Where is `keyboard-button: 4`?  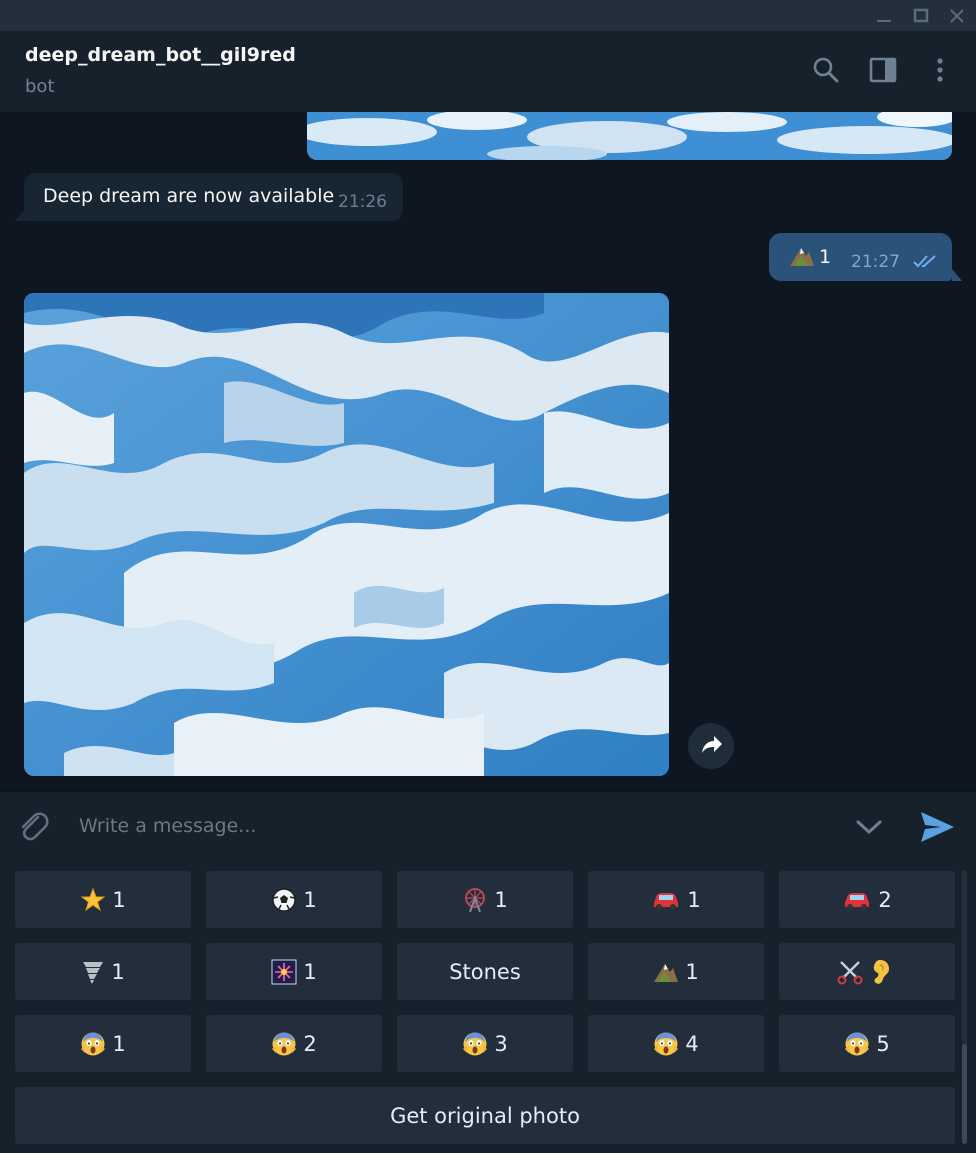 keyboard-button: 4 is located at coordinates (676, 1043).